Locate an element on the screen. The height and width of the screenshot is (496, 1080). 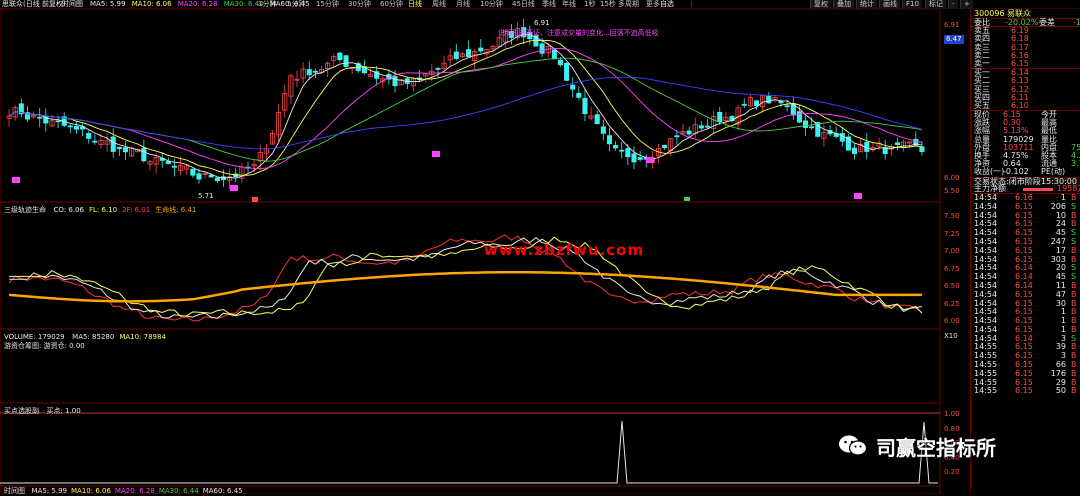
tick-row: 14:55 6.15 50 B is located at coordinates (1025, 391).